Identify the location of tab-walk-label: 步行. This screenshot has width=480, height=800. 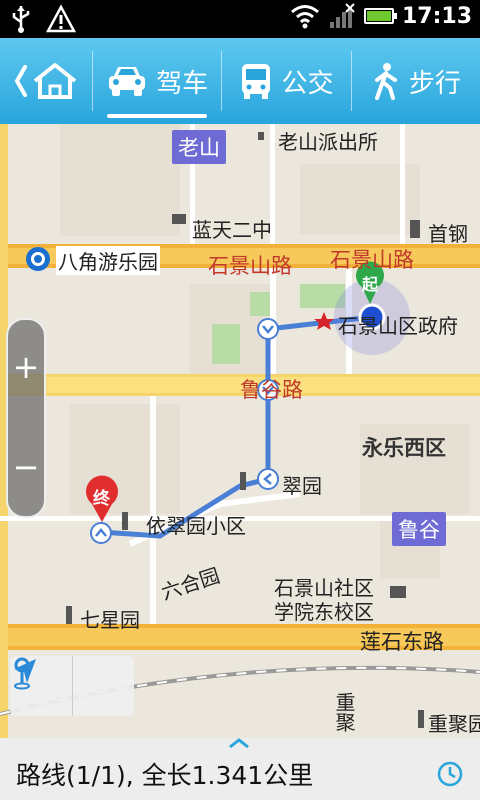
(434, 83).